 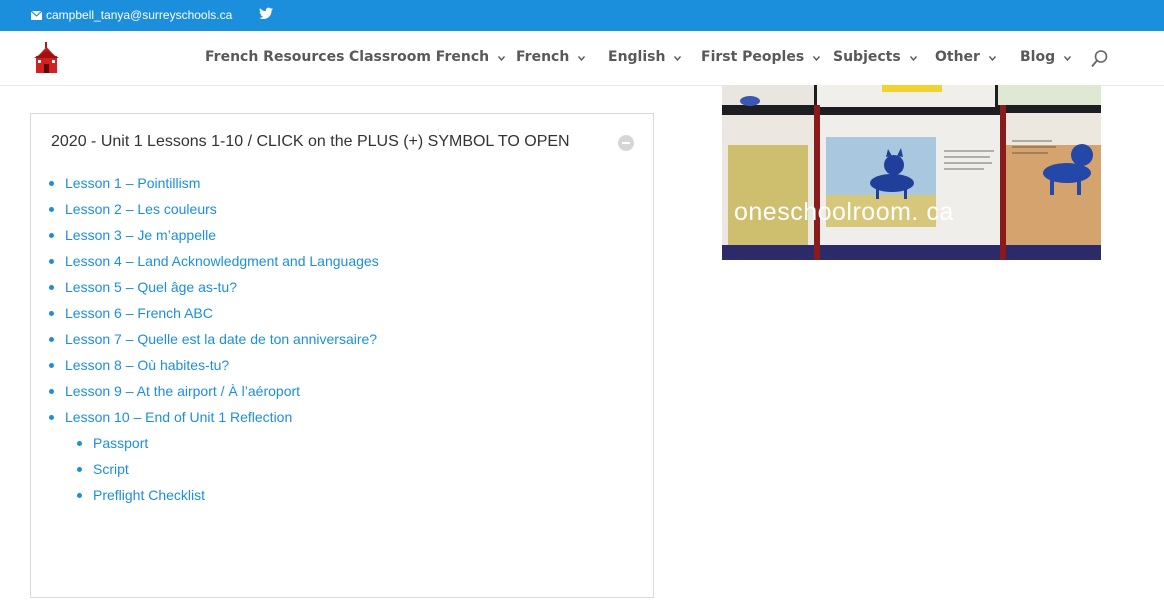 I want to click on nav-label: English, so click(x=637, y=57).